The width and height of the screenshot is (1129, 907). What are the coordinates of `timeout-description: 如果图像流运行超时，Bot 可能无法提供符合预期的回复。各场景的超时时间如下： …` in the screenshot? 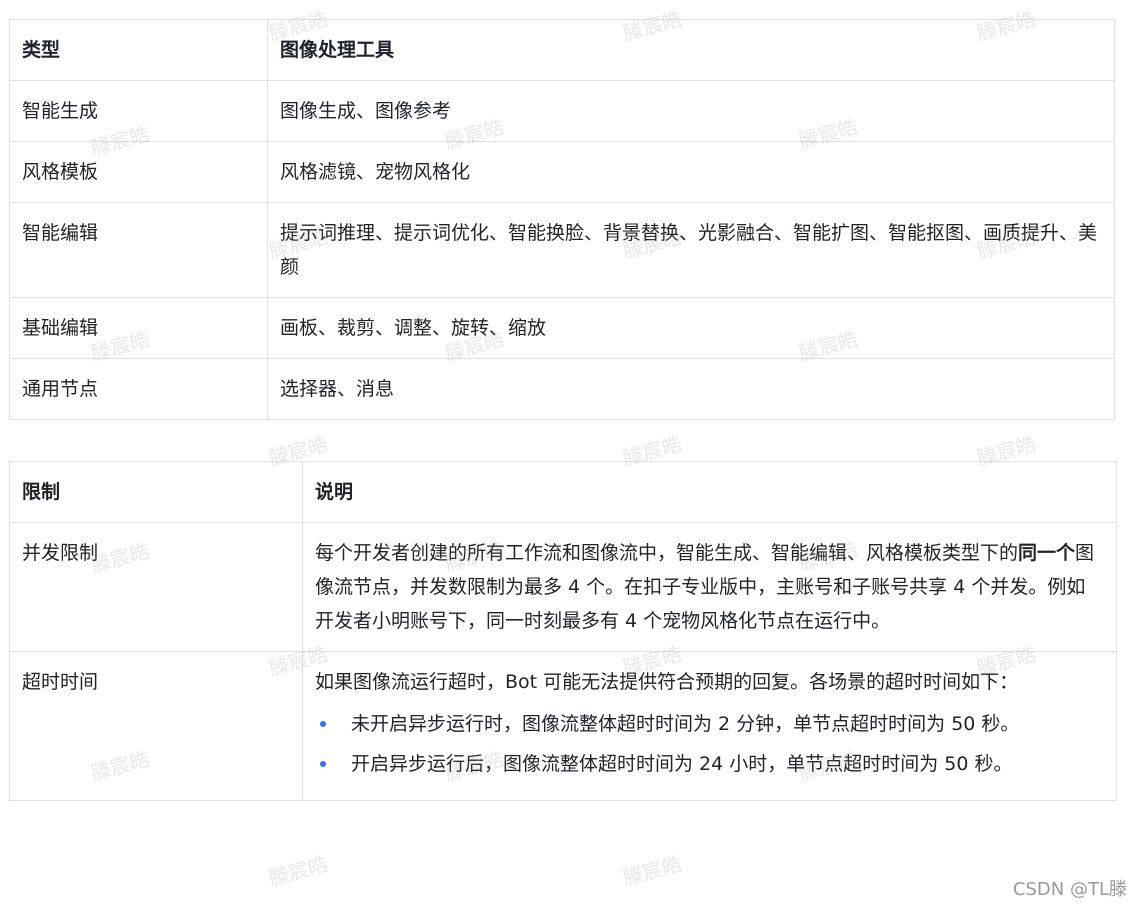 It's located at (709, 726).